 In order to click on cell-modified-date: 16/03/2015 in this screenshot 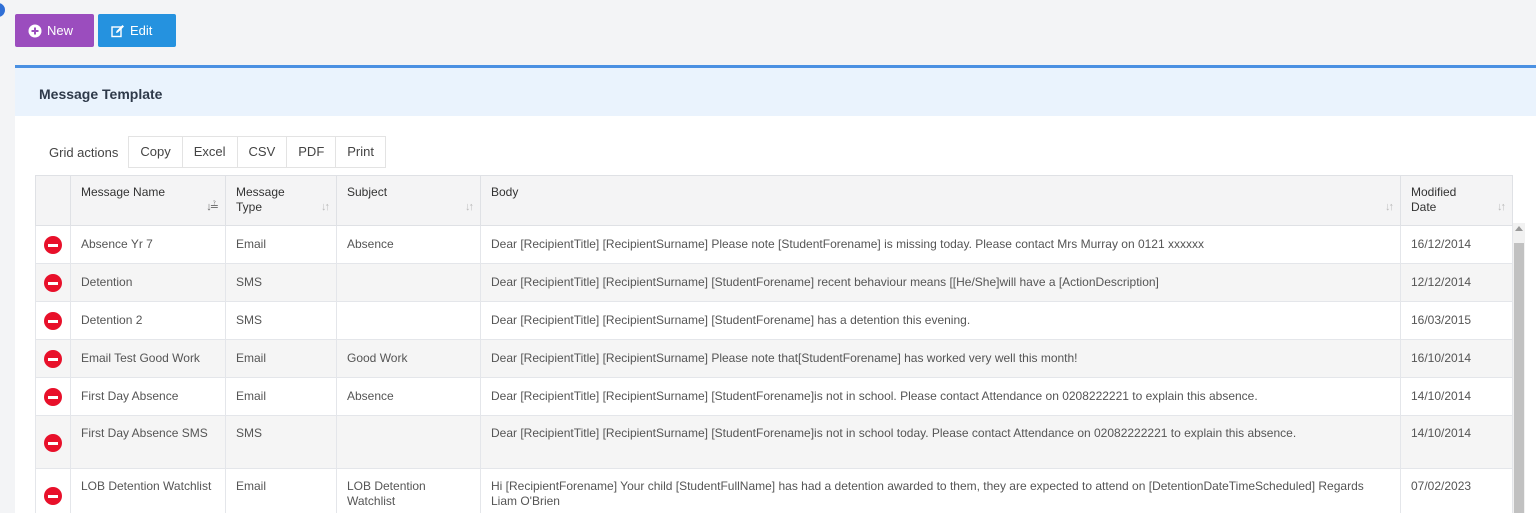, I will do `click(1456, 320)`.